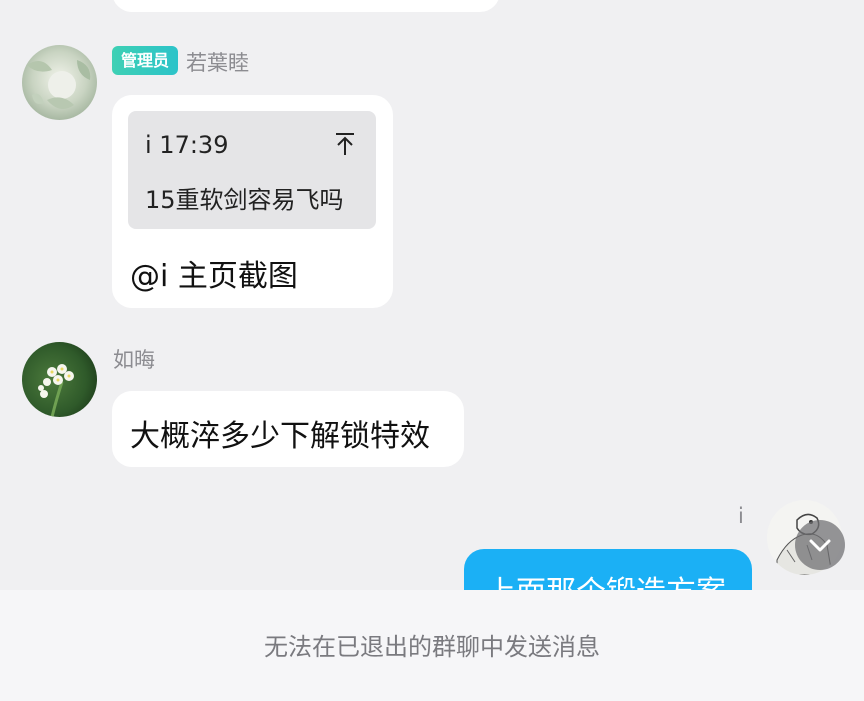 The image size is (864, 701). I want to click on avatar-wakaba, so click(59, 82).